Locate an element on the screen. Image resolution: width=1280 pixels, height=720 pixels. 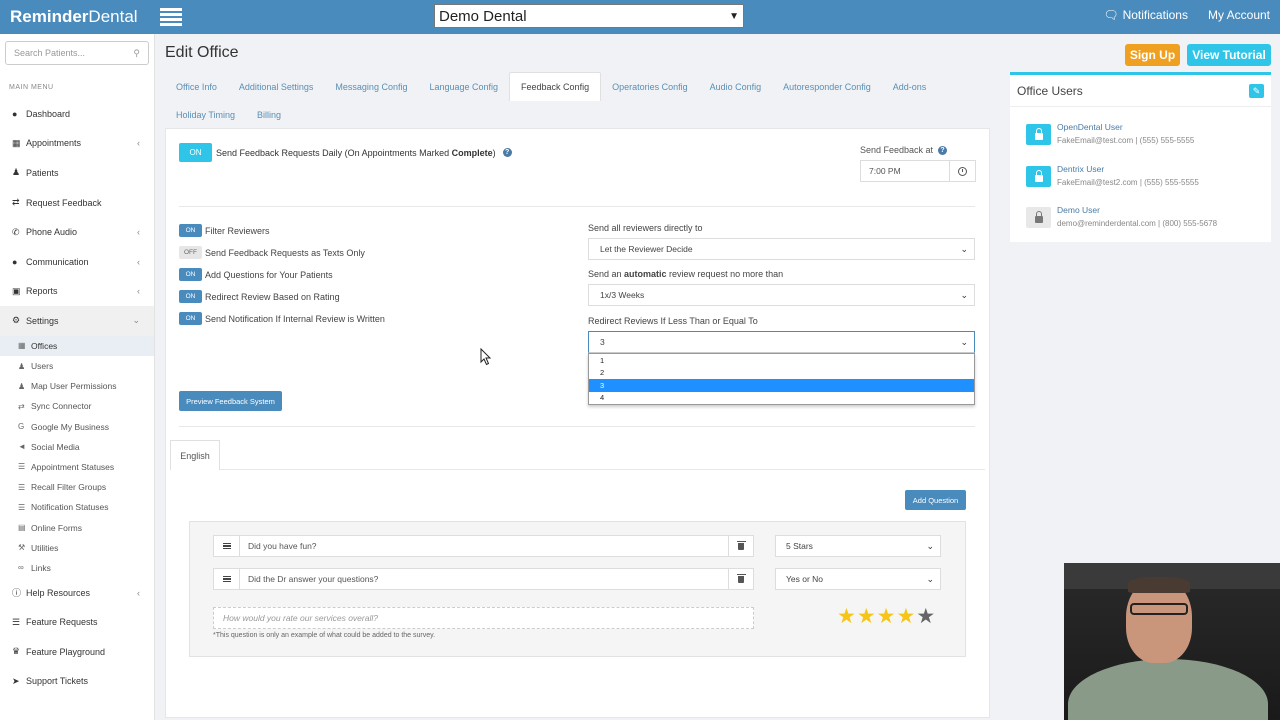
tab-messaging-config: Messaging Config is located at coordinates (371, 86).